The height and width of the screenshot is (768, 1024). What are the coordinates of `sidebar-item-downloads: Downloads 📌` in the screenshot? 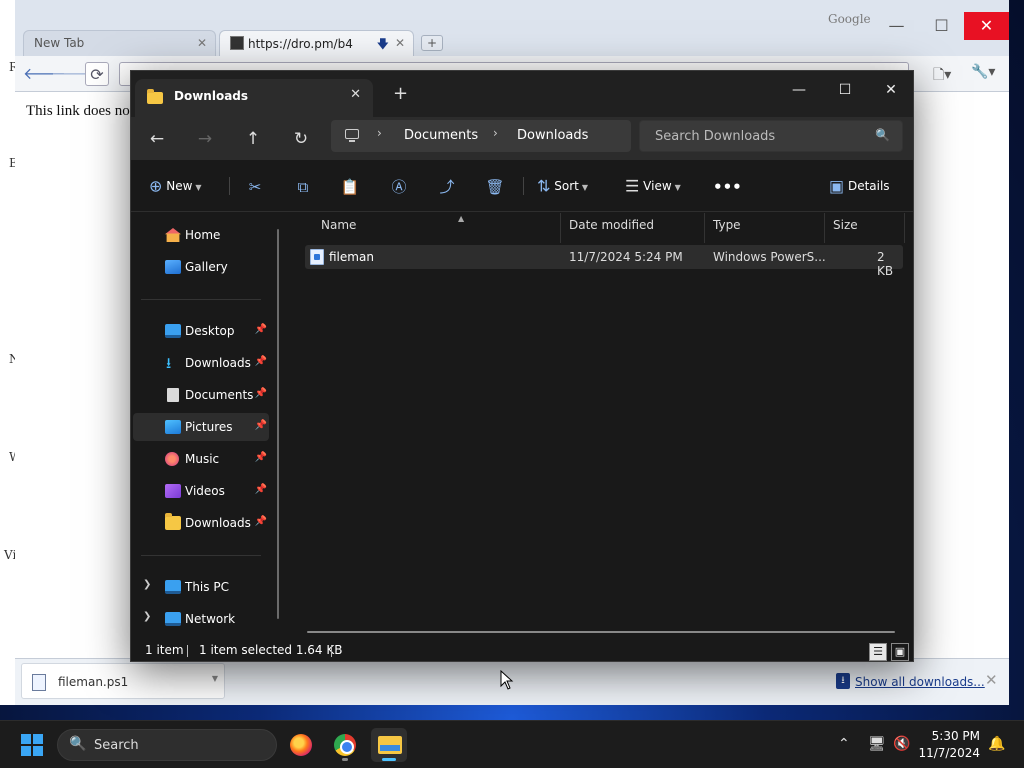 It's located at (201, 363).